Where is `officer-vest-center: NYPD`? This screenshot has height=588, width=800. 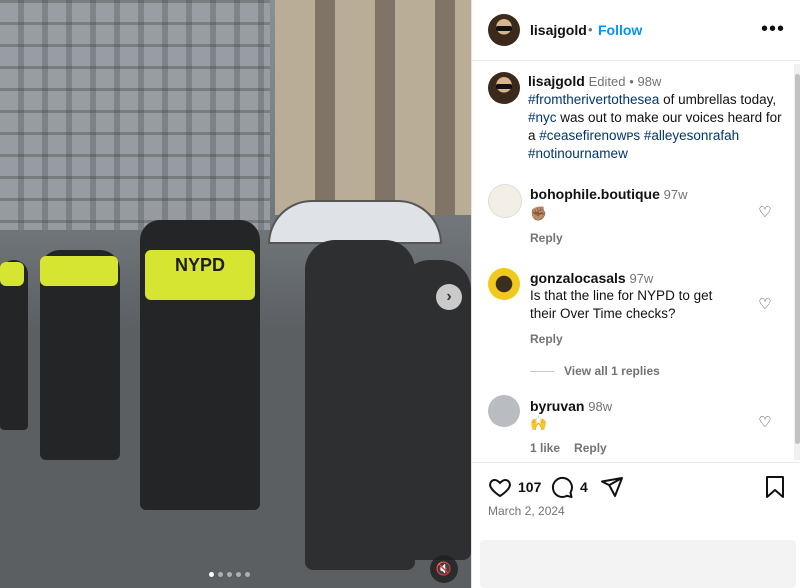
officer-vest-center: NYPD is located at coordinates (200, 275).